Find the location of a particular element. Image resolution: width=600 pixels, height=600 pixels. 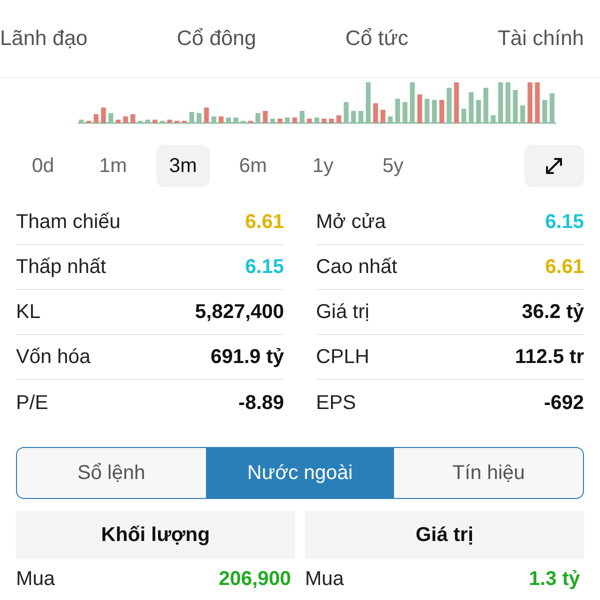

stat-label: KL is located at coordinates (28, 312).